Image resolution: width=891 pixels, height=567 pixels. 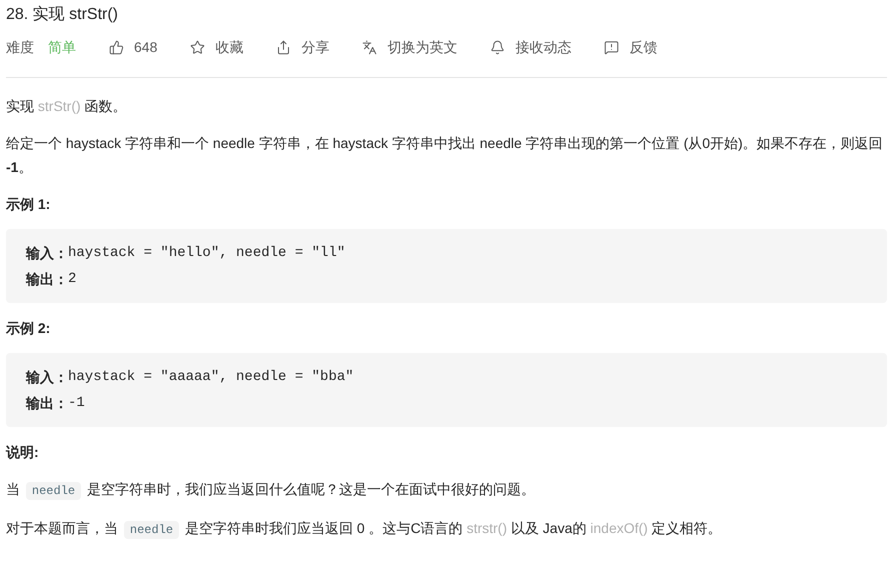 I want to click on paragraph: 给定一个 haystack 字符串和一个 needle 字符串，在 haystack 字符串中找出 needle 字符串出现的第一个位置 (从0开始)。如果不存在，则返回 -1。, so click(x=445, y=155).